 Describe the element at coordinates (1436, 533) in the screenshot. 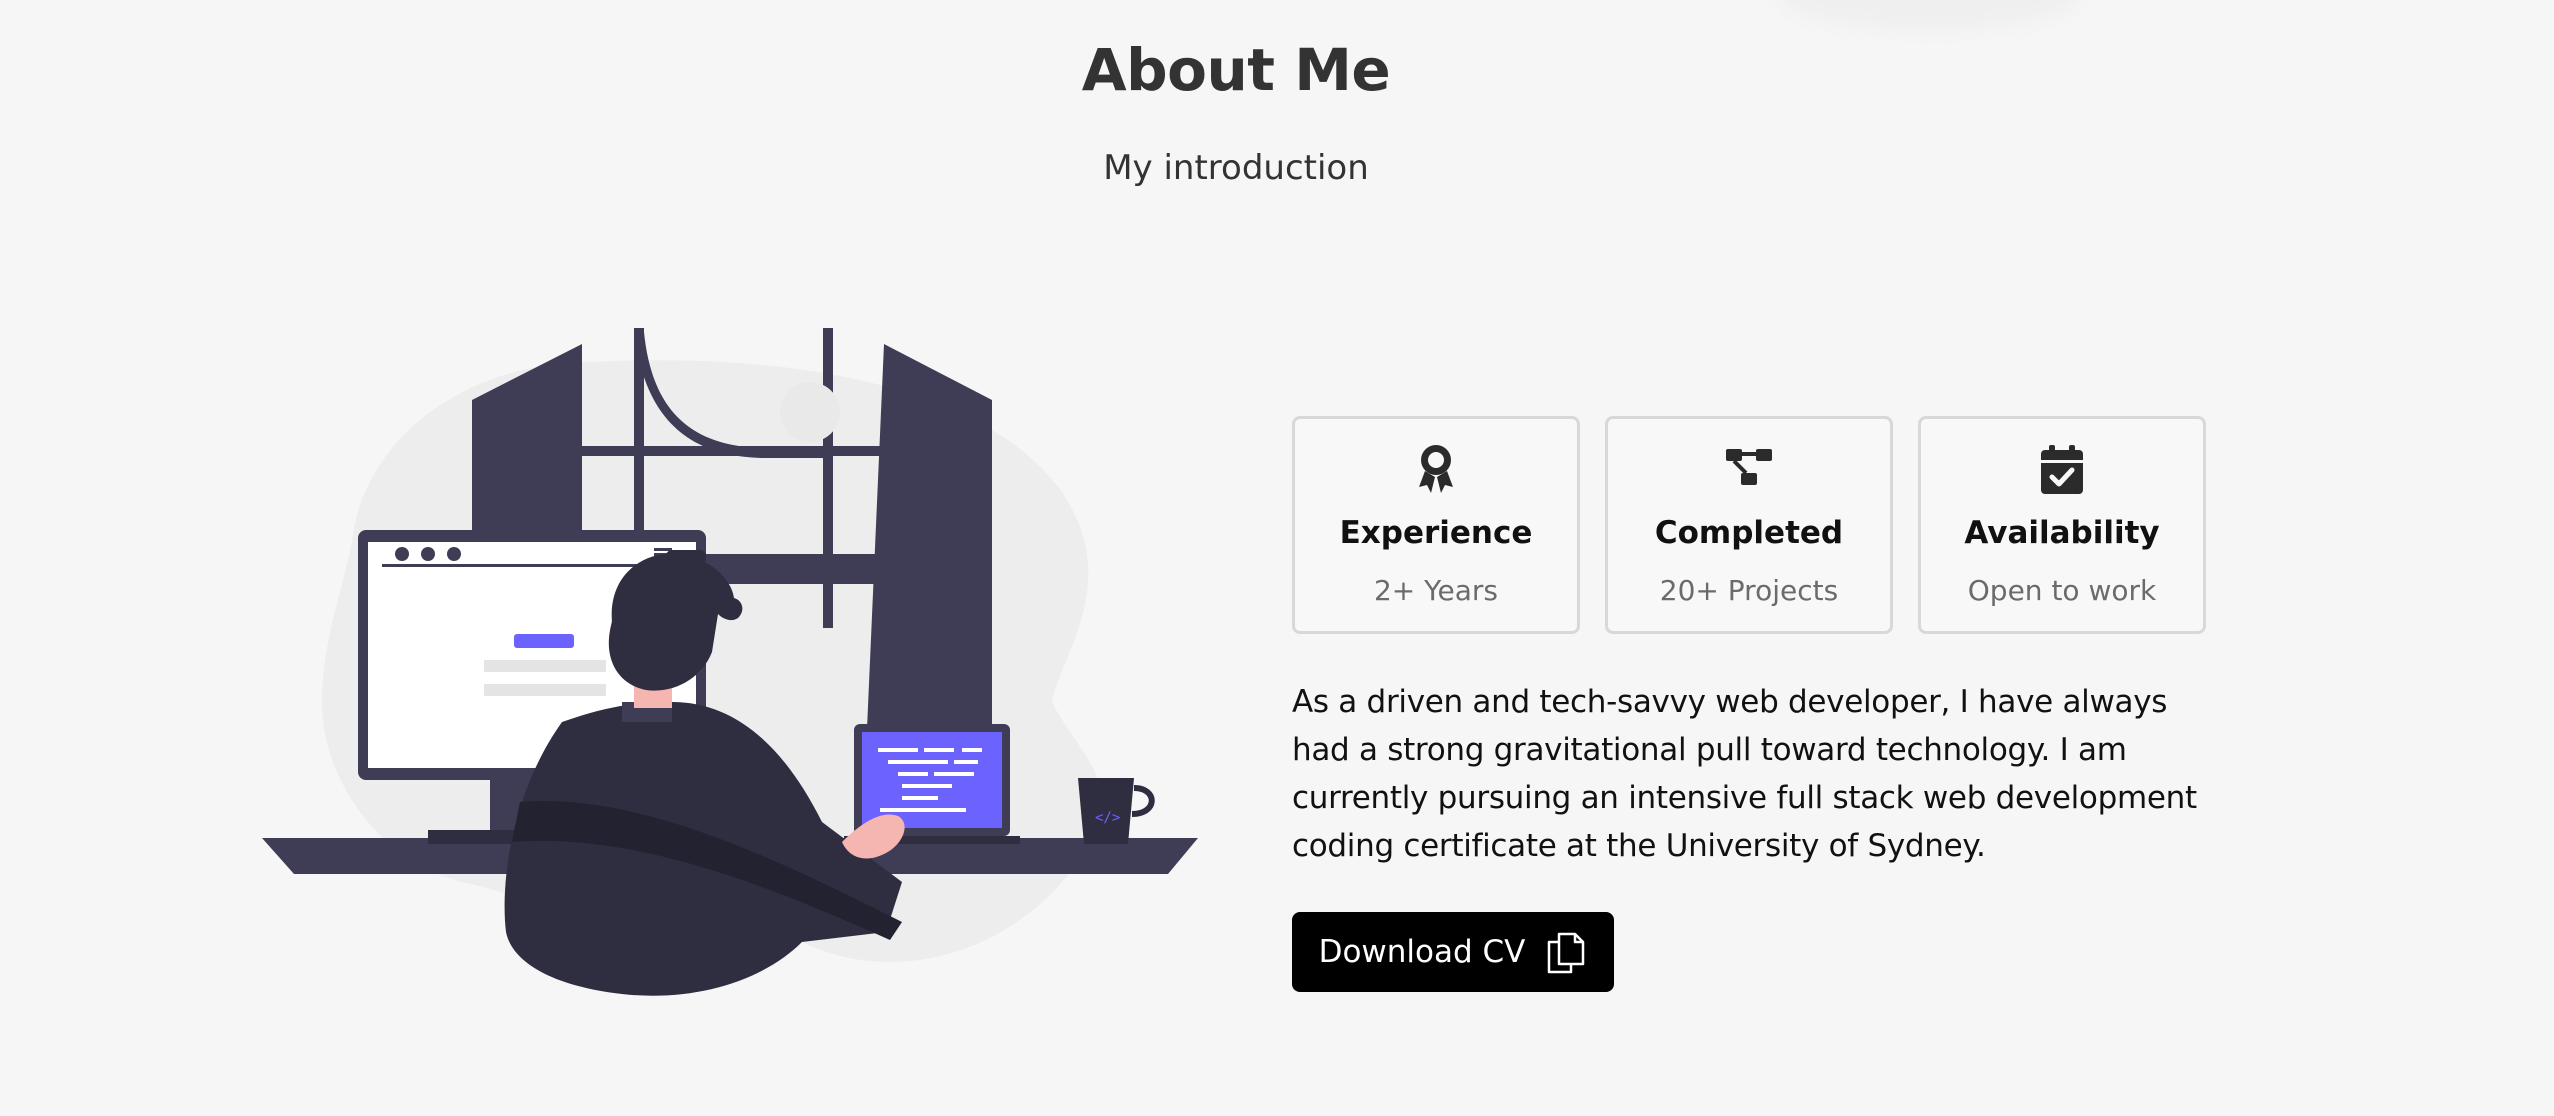

I see `experience-card-title: Experience` at that location.